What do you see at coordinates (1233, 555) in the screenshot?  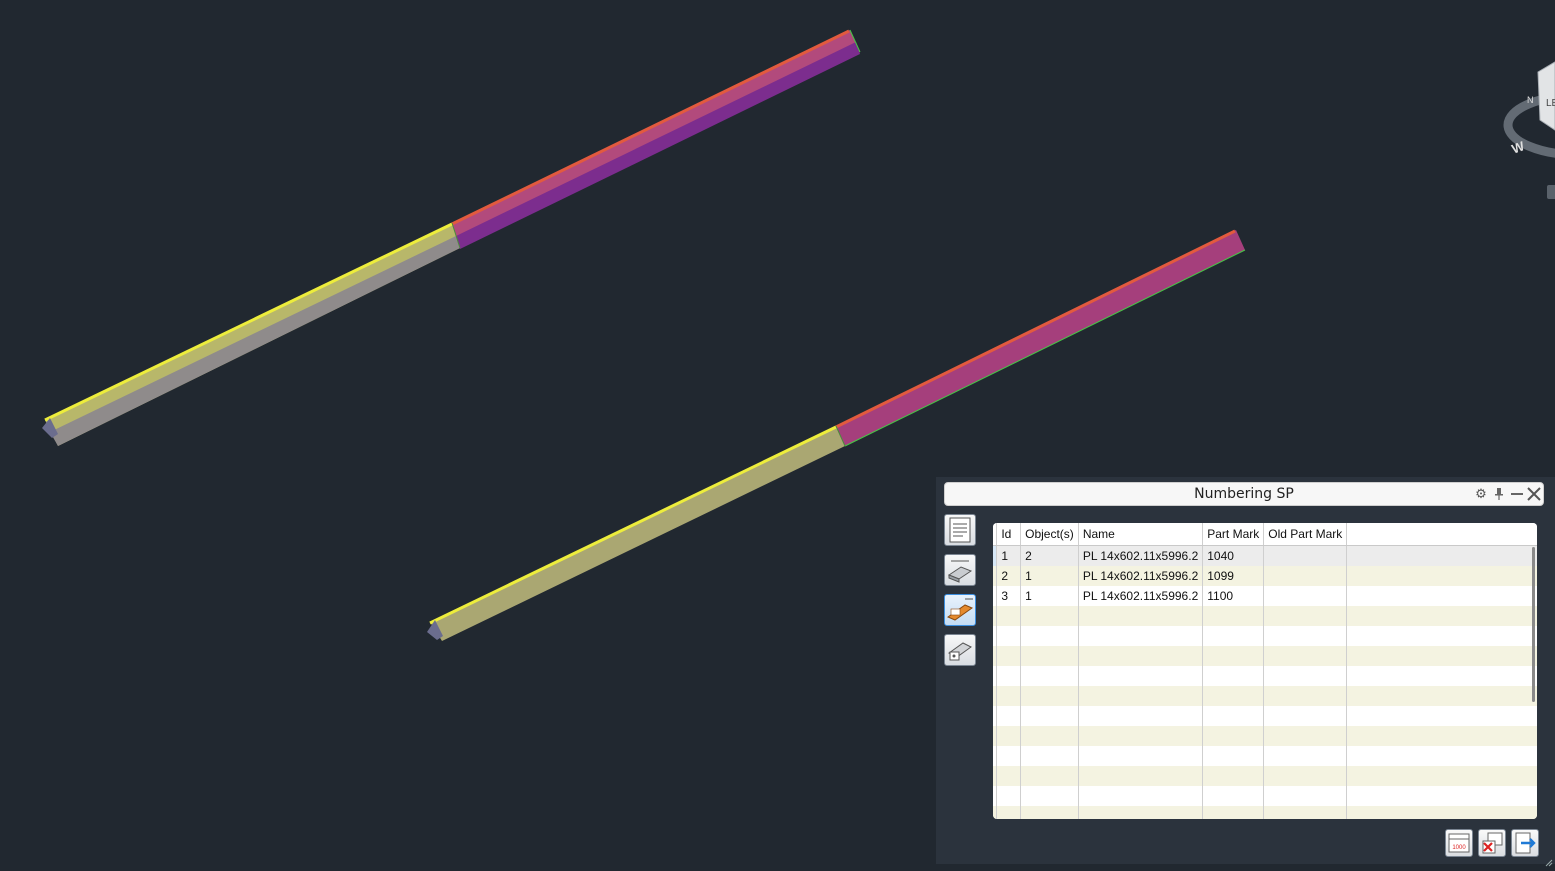 I see `cell-part-mark: 1040` at bounding box center [1233, 555].